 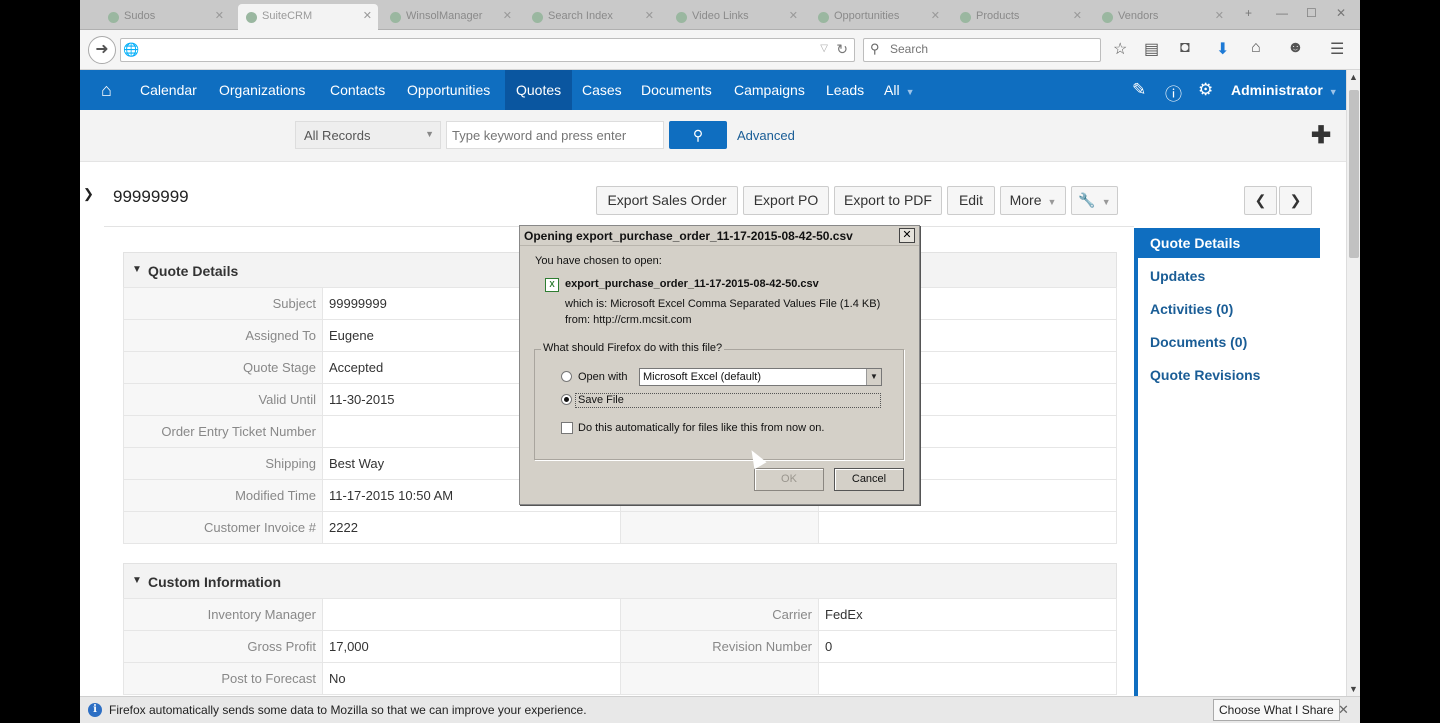 What do you see at coordinates (602, 90) in the screenshot?
I see `nav-cases: Cases` at bounding box center [602, 90].